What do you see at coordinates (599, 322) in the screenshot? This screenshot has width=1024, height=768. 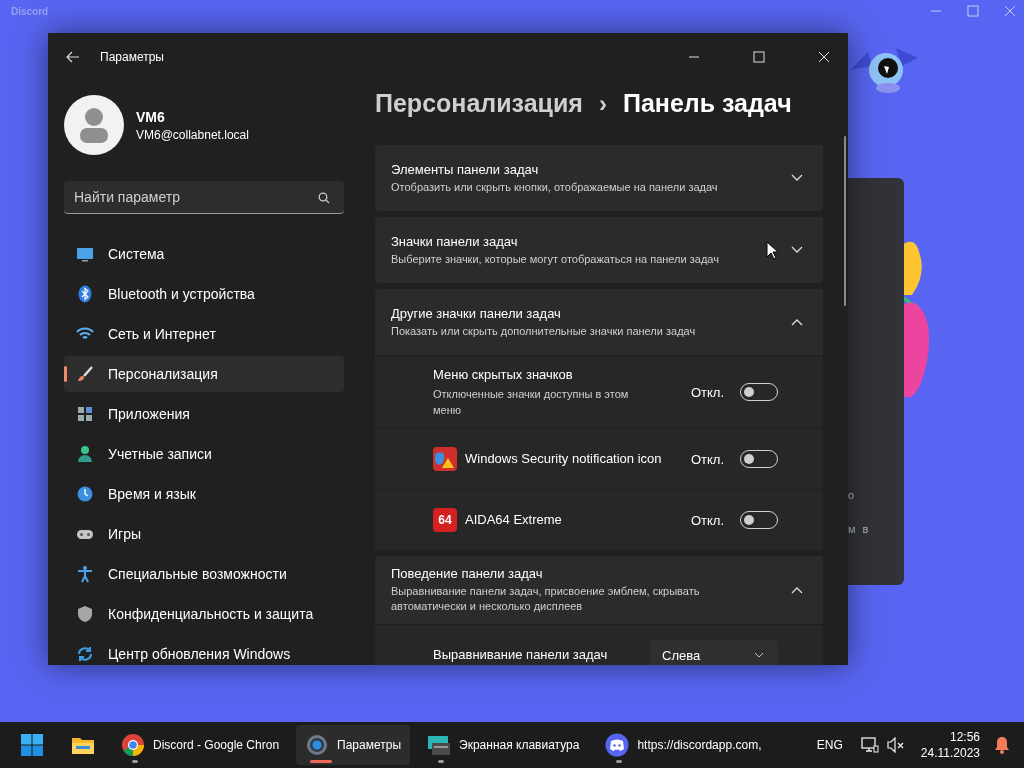 I see `section-header: Другие значки панели задач Показать или скрыть дополнительные значки панели задач` at bounding box center [599, 322].